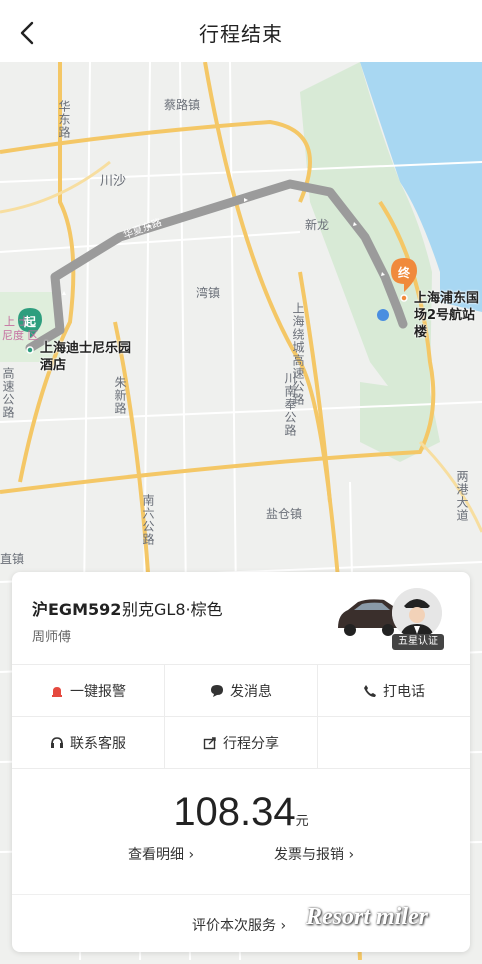 The width and height of the screenshot is (482, 964). Describe the element at coordinates (29, 322) in the screenshot. I see `start-badge: 起` at that location.